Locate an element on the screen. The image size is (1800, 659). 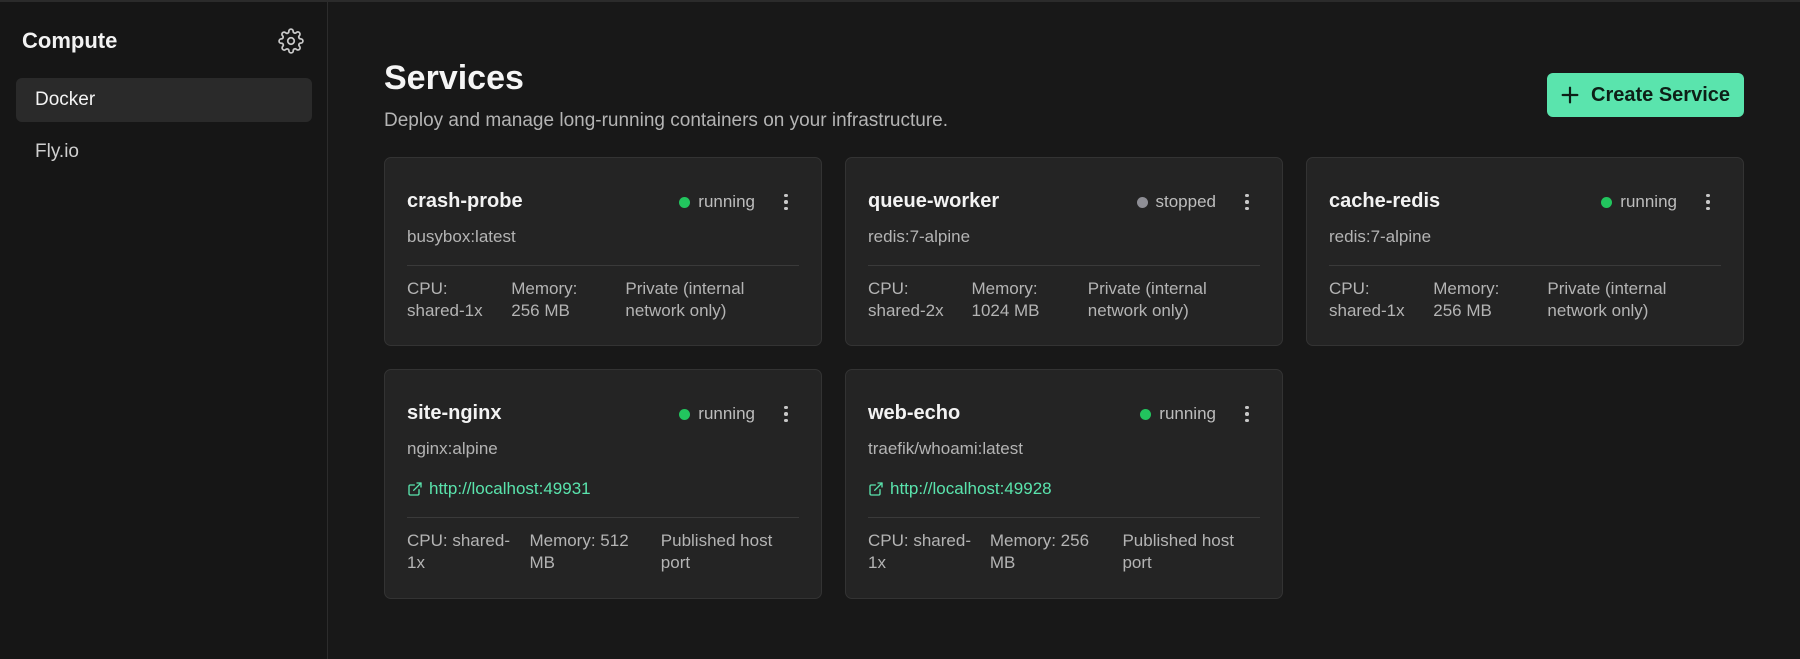
service-url-link: http://localhost:49931 is located at coordinates (603, 489).